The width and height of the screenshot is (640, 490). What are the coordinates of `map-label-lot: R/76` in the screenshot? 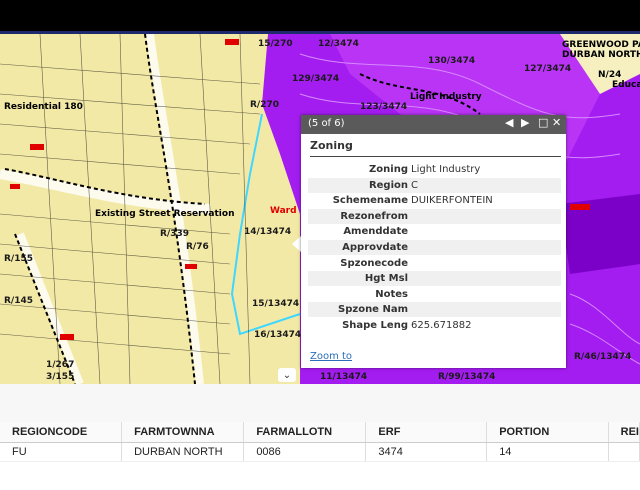 It's located at (197, 247).